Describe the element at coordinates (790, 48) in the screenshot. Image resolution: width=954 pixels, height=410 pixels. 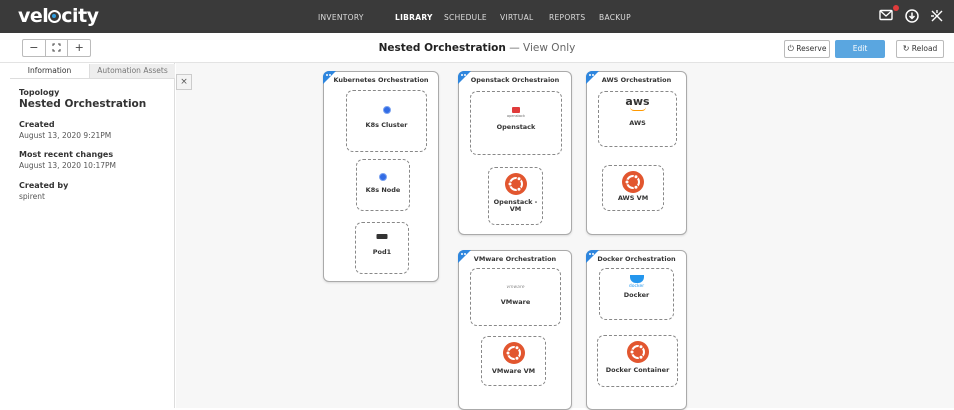
I see `power-icon: ⏻` at that location.